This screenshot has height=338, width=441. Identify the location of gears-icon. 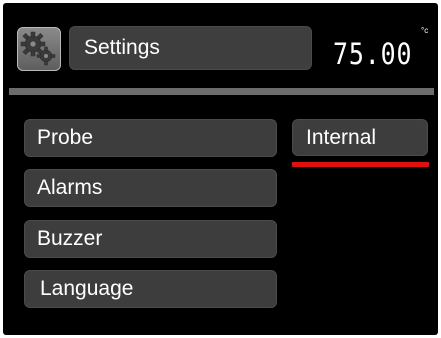
(39, 49).